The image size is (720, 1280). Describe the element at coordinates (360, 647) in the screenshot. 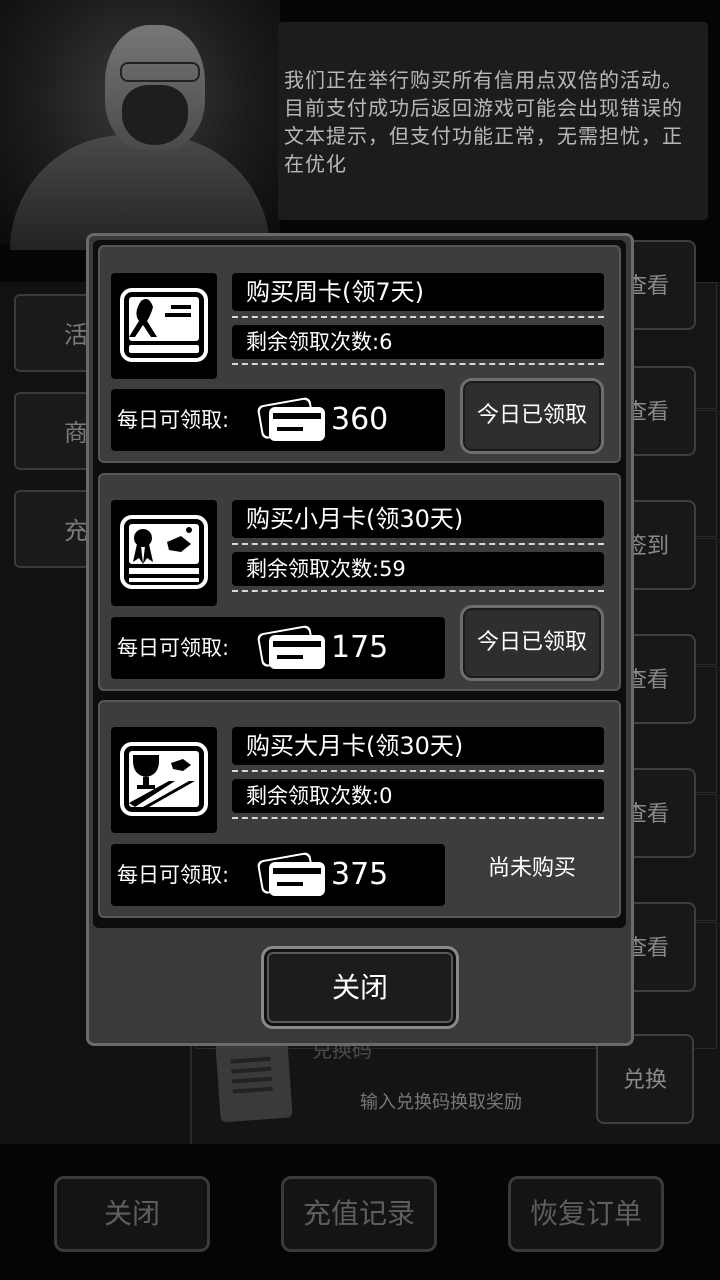

I see `daily-reward-value: 175` at that location.